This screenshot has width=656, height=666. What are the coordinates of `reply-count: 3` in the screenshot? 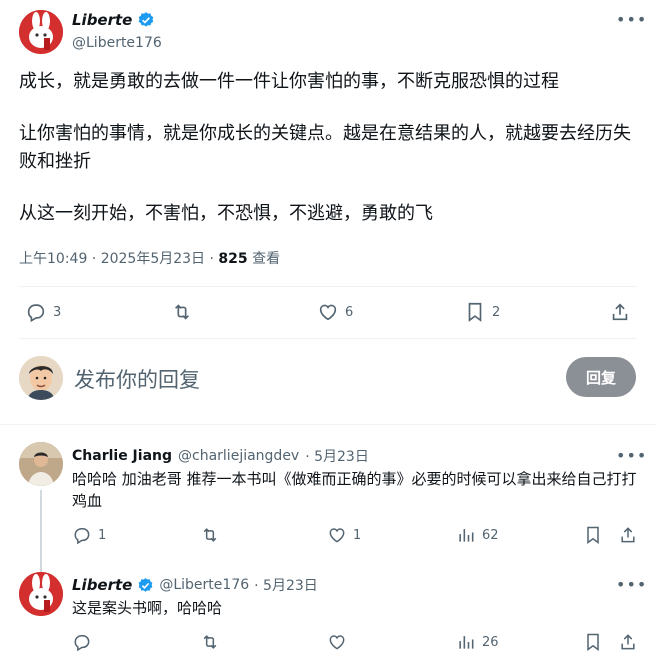 It's located at (57, 312).